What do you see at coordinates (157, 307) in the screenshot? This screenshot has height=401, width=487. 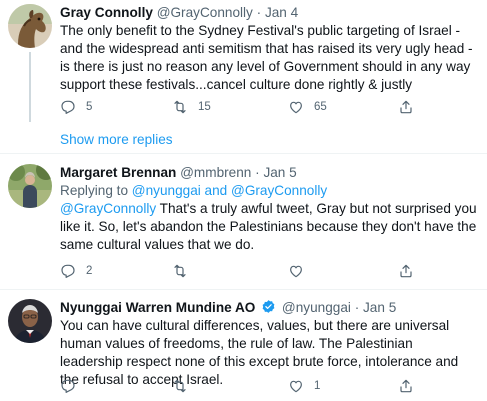 I see `display-name: Nyunggai Warren Mundine AO` at bounding box center [157, 307].